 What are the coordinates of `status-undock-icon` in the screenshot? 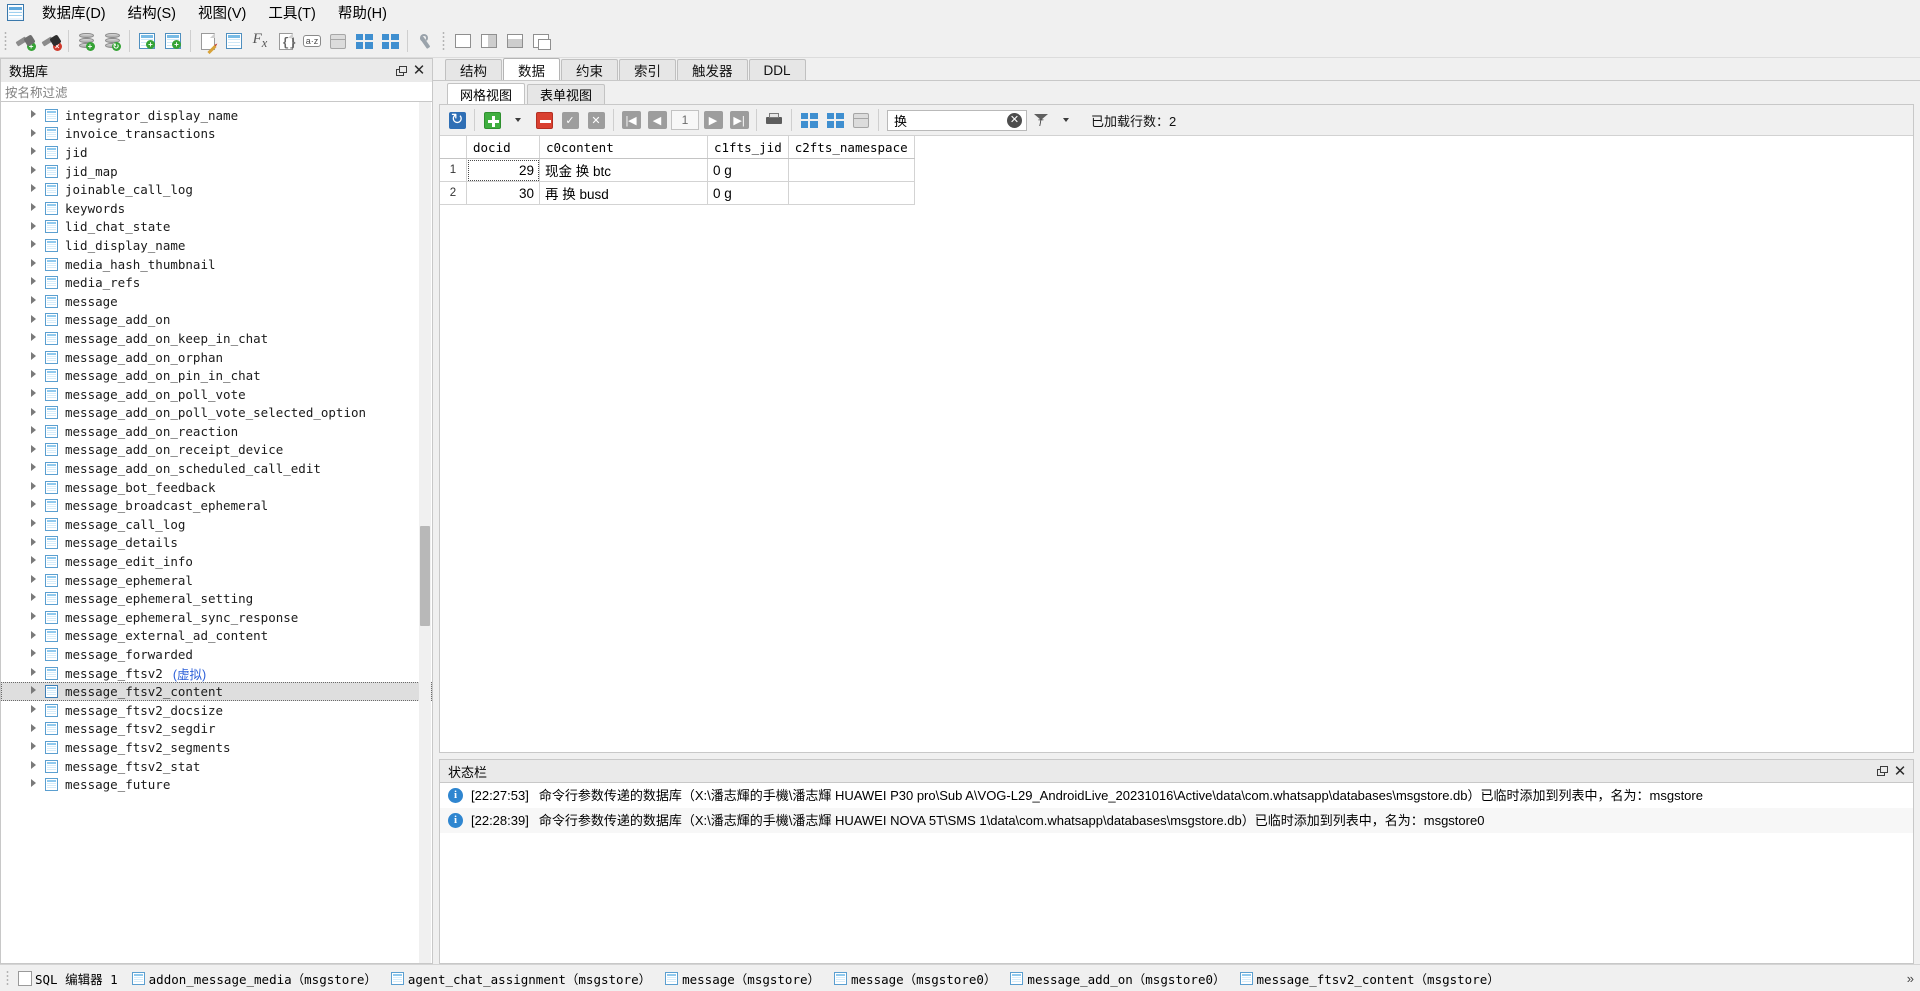 It's located at (1882, 771).